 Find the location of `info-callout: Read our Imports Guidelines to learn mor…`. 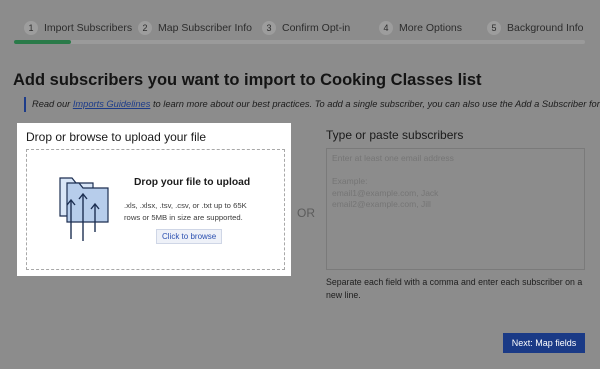

info-callout: Read our Imports Guidelines to learn mor… is located at coordinates (312, 104).